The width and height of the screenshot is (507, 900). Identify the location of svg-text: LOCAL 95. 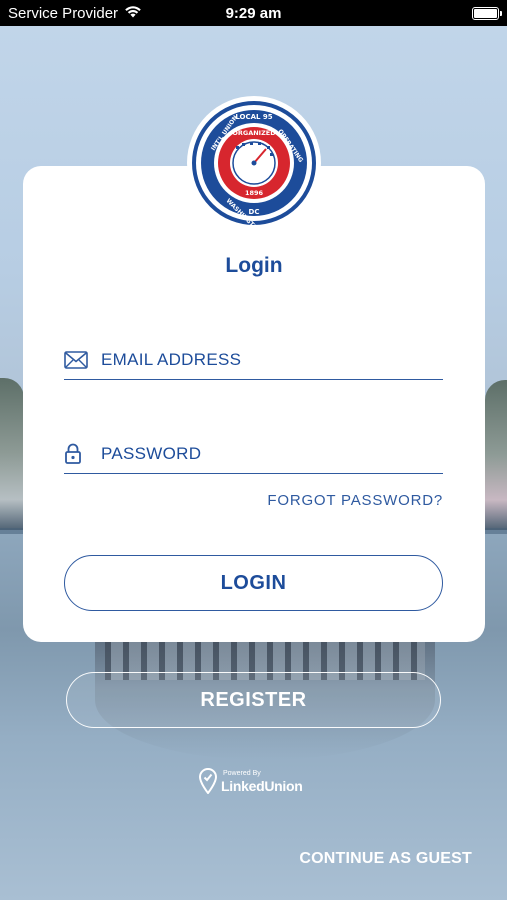
(253, 117).